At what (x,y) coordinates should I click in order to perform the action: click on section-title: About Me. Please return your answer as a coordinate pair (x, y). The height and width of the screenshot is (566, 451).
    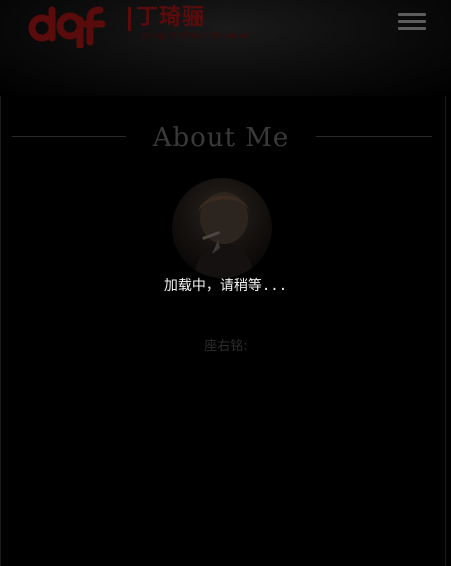
    Looking at the image, I should click on (221, 138).